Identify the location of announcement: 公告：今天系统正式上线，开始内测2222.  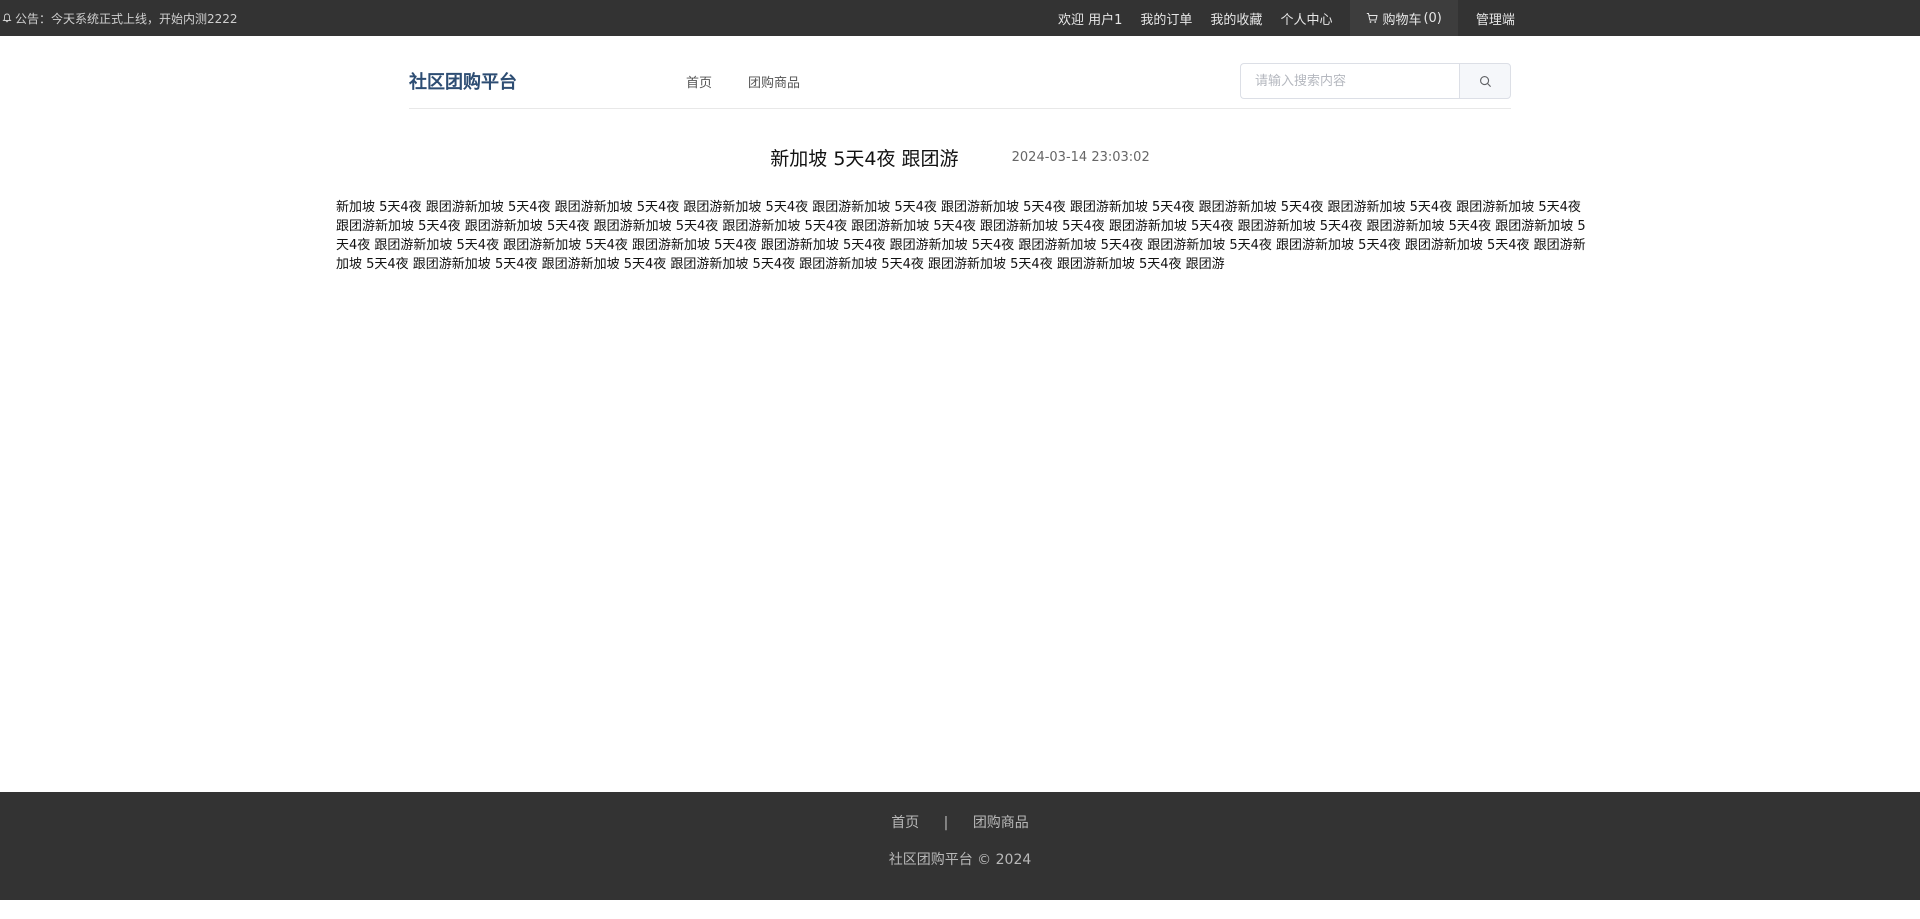
(120, 18).